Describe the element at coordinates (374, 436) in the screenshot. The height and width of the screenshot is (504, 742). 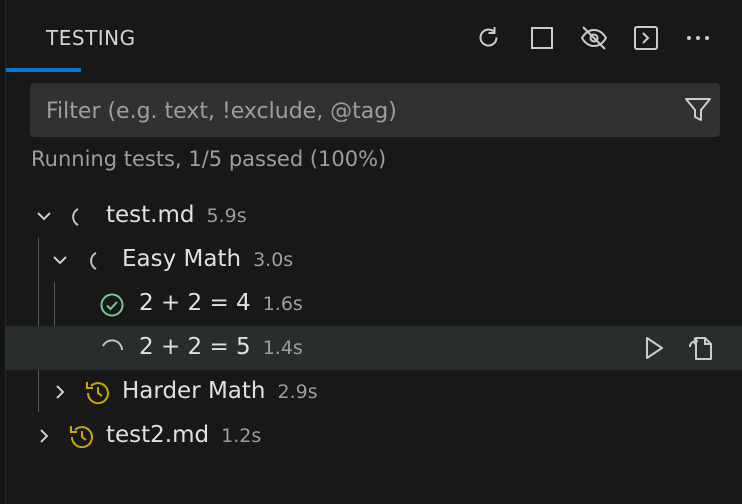
I see `tree-item-test2-md: test2.md 1.2s` at that location.